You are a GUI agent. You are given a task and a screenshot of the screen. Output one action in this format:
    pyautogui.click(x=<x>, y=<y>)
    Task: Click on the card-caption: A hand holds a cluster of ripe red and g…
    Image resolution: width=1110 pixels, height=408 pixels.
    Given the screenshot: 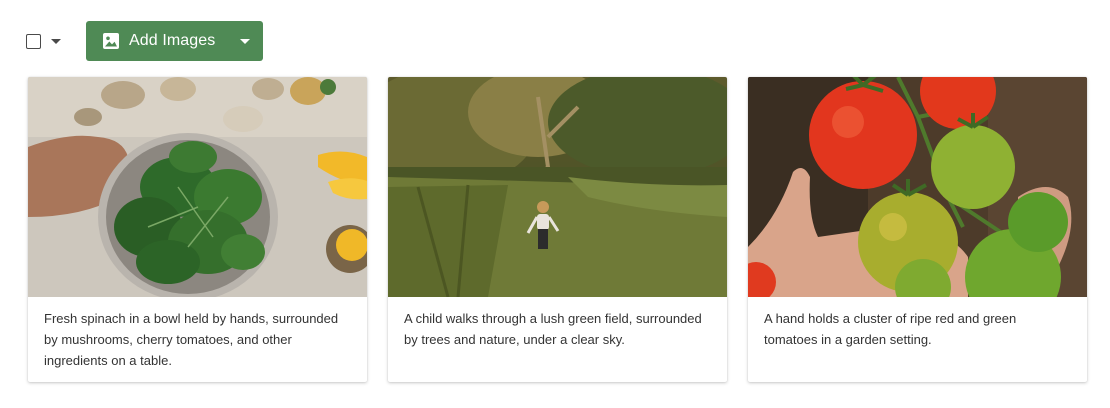 What is the action you would take?
    pyautogui.click(x=890, y=329)
    